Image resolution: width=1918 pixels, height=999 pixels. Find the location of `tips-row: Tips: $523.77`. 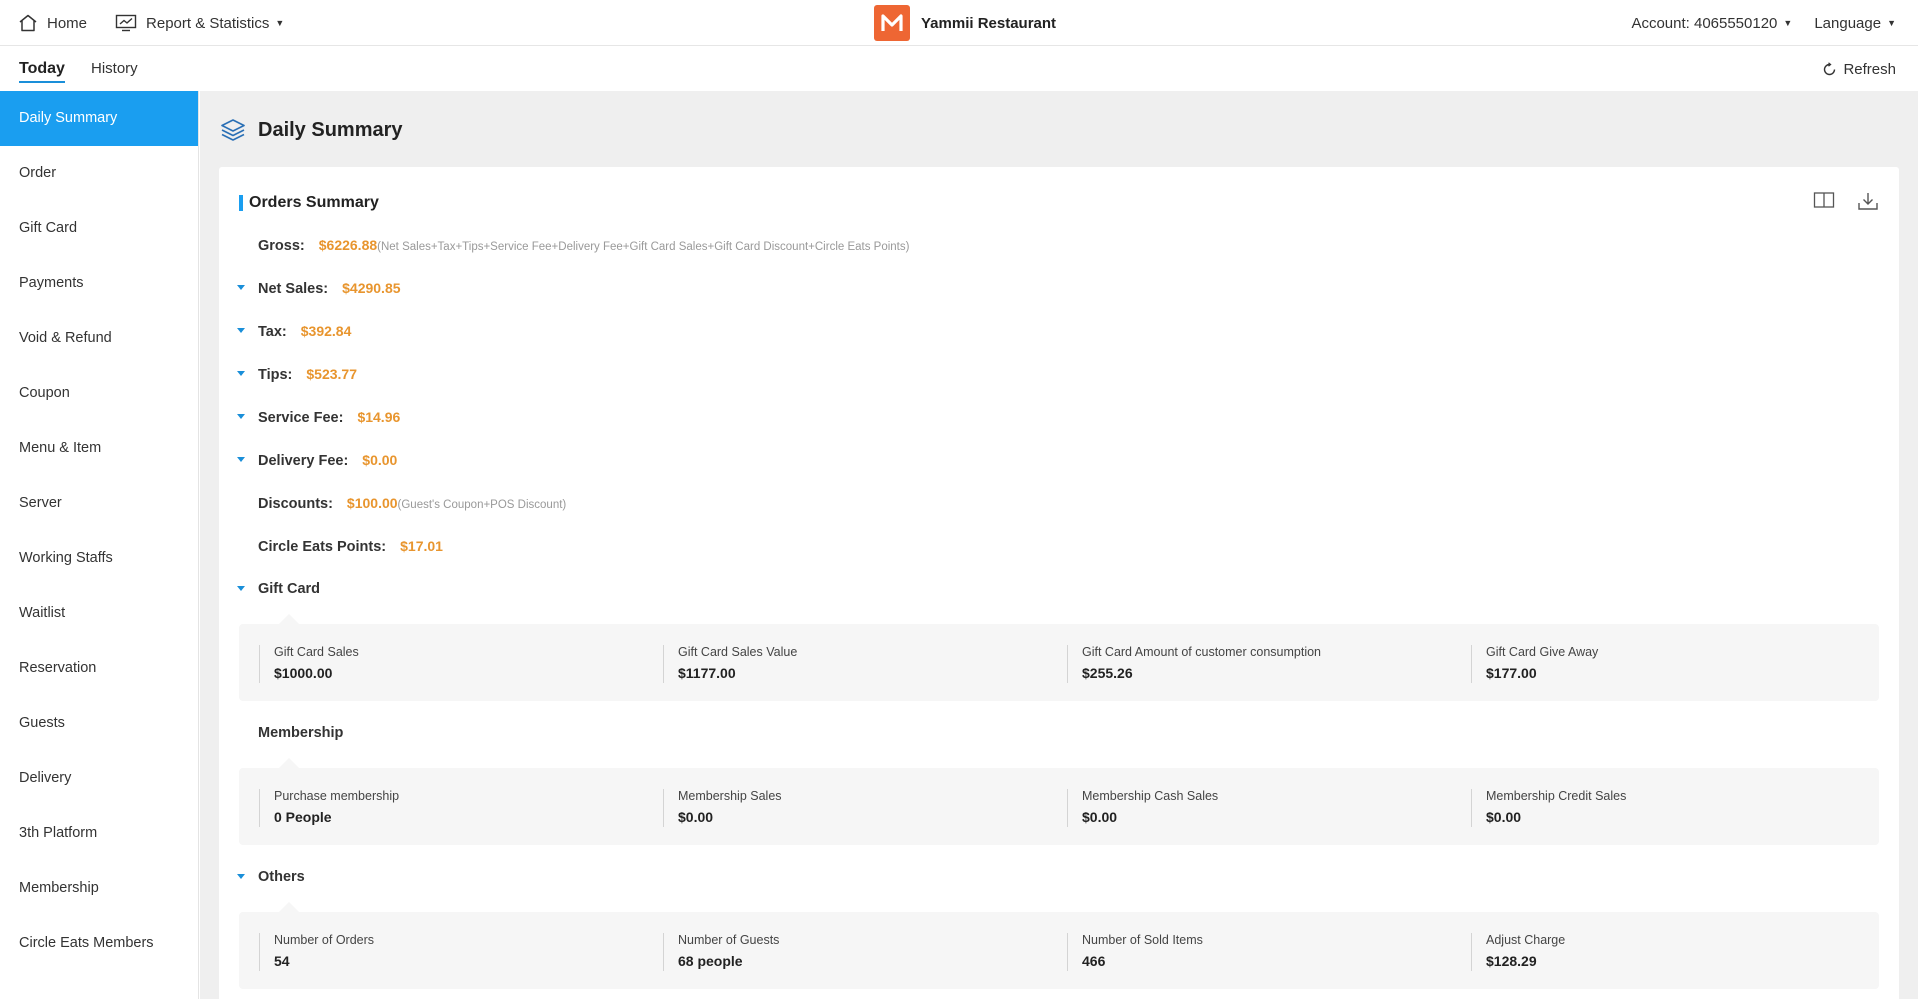

tips-row: Tips: $523.77 is located at coordinates (297, 374).